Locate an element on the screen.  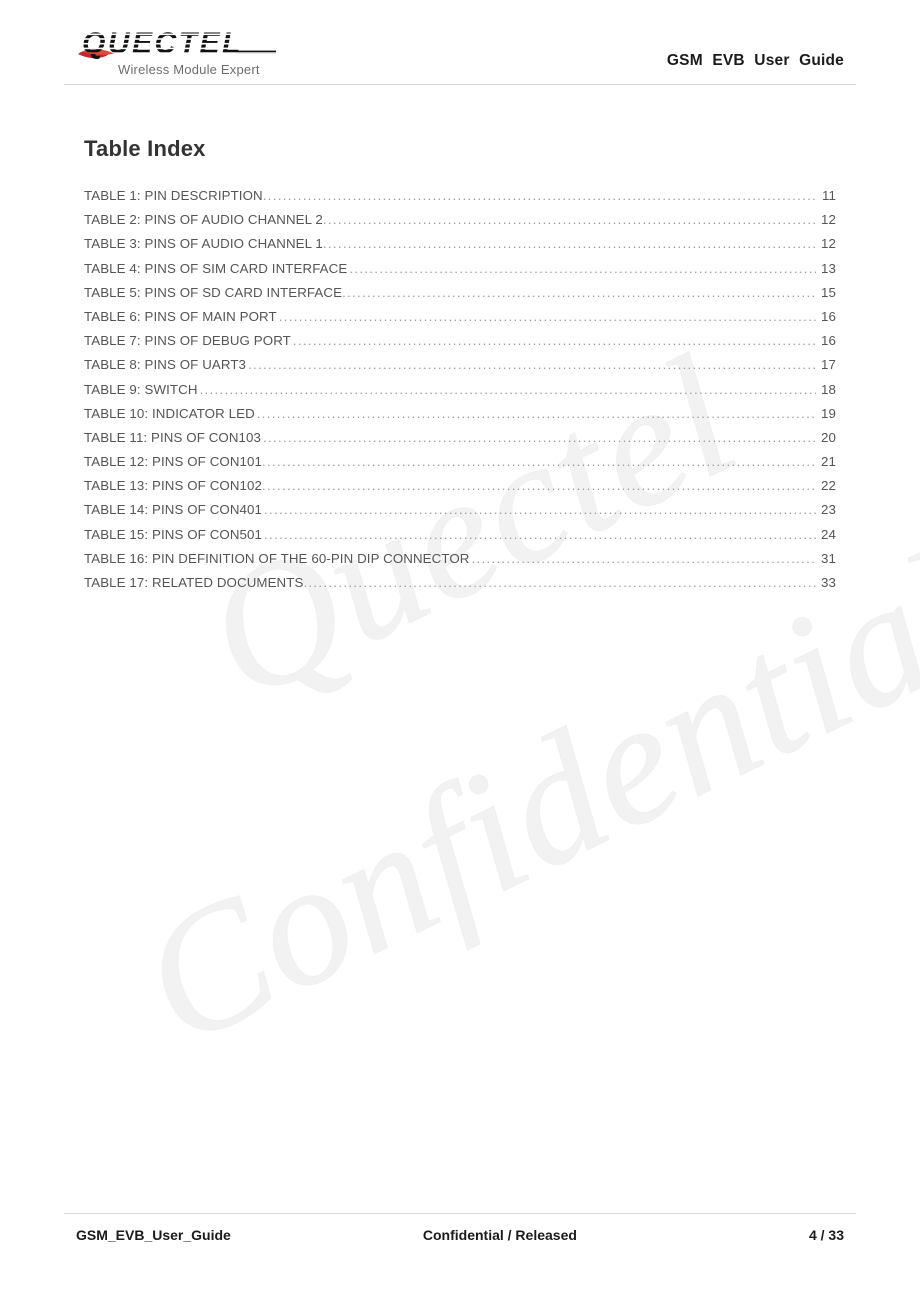
toc-entry-page: 23 is located at coordinates (828, 510).